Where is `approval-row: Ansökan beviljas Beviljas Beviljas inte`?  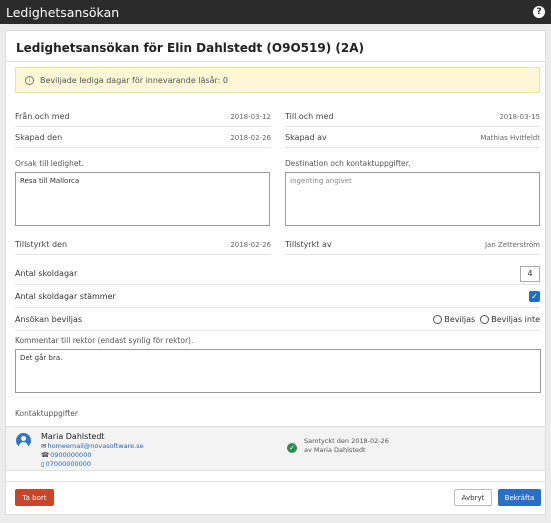 approval-row: Ansökan beviljas Beviljas Beviljas inte is located at coordinates (277, 320).